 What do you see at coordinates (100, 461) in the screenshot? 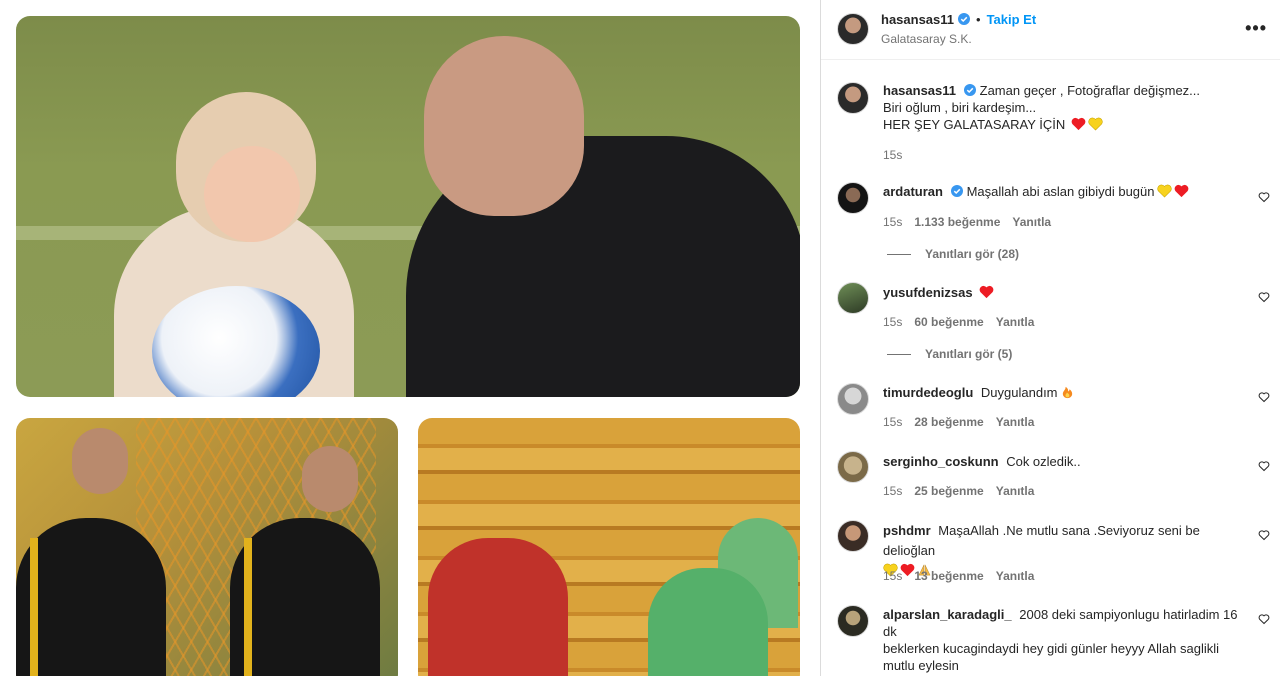
I see `player-left-head` at bounding box center [100, 461].